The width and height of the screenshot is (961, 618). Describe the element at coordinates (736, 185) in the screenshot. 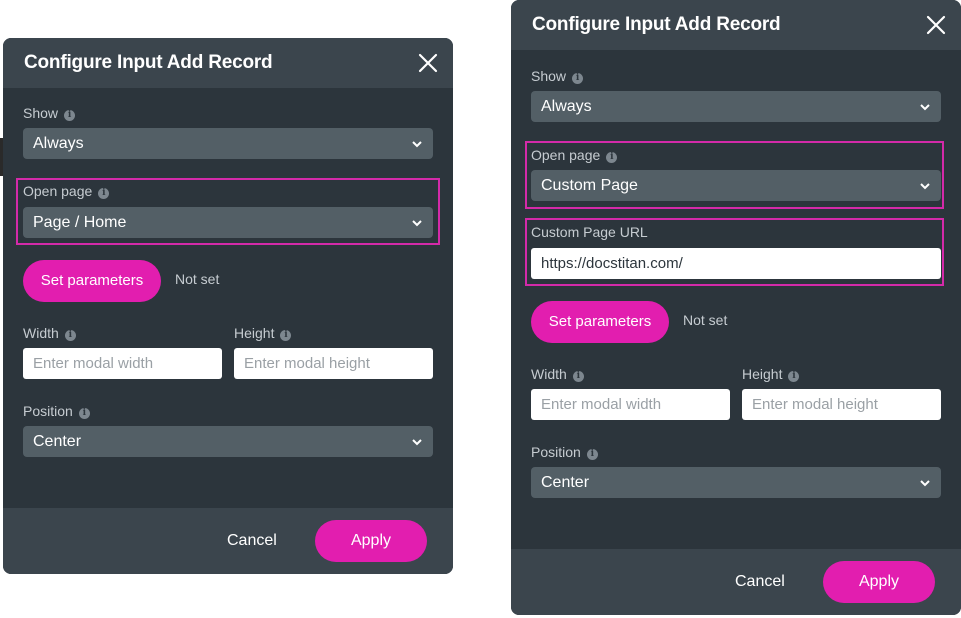

I see `open-page-select: Custom Page` at that location.